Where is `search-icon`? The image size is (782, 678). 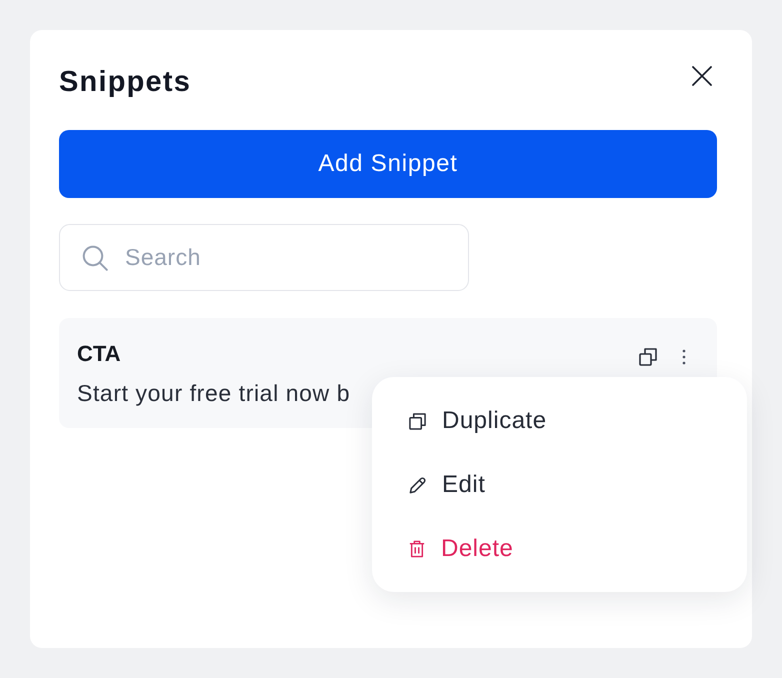 search-icon is located at coordinates (95, 258).